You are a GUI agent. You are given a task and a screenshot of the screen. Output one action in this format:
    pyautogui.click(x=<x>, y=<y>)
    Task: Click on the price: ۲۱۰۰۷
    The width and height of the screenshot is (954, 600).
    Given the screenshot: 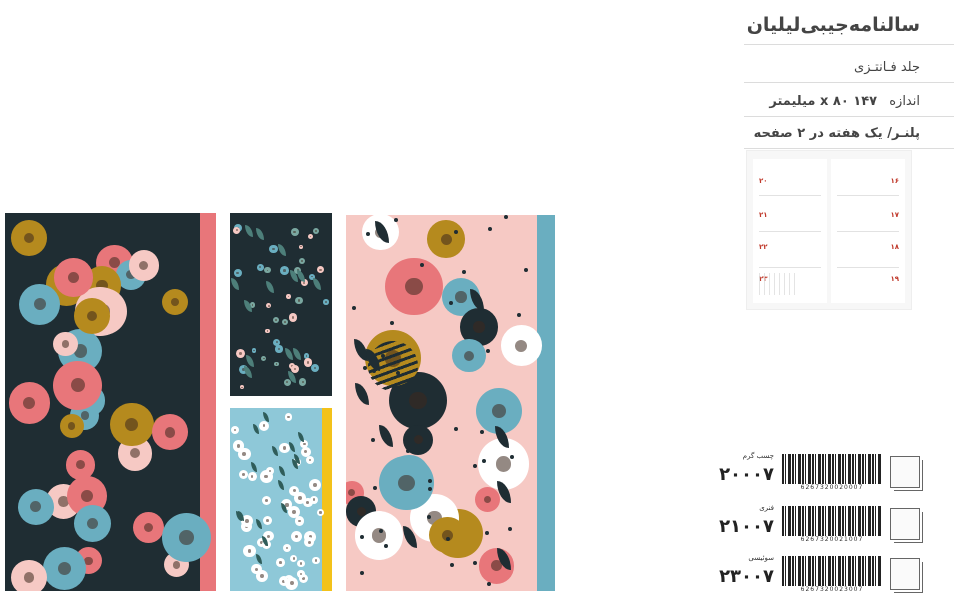 What is the action you would take?
    pyautogui.click(x=746, y=526)
    